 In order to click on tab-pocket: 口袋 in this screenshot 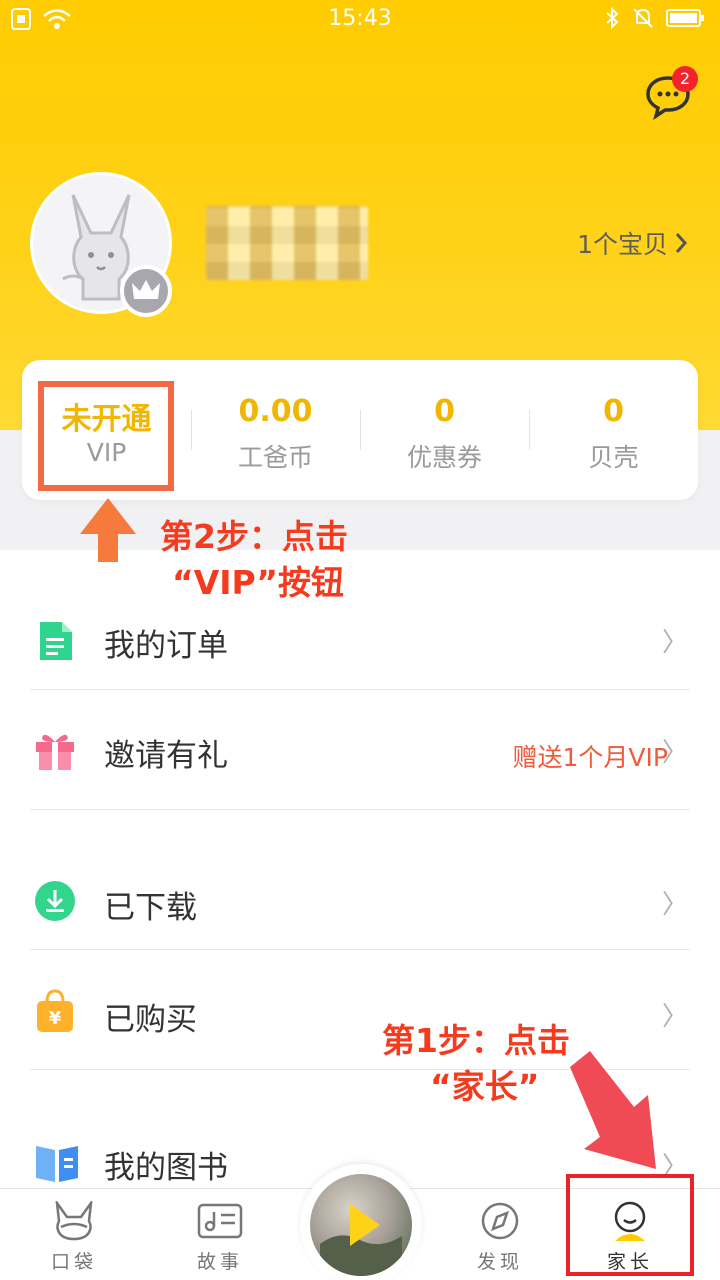, I will do `click(74, 1234)`.